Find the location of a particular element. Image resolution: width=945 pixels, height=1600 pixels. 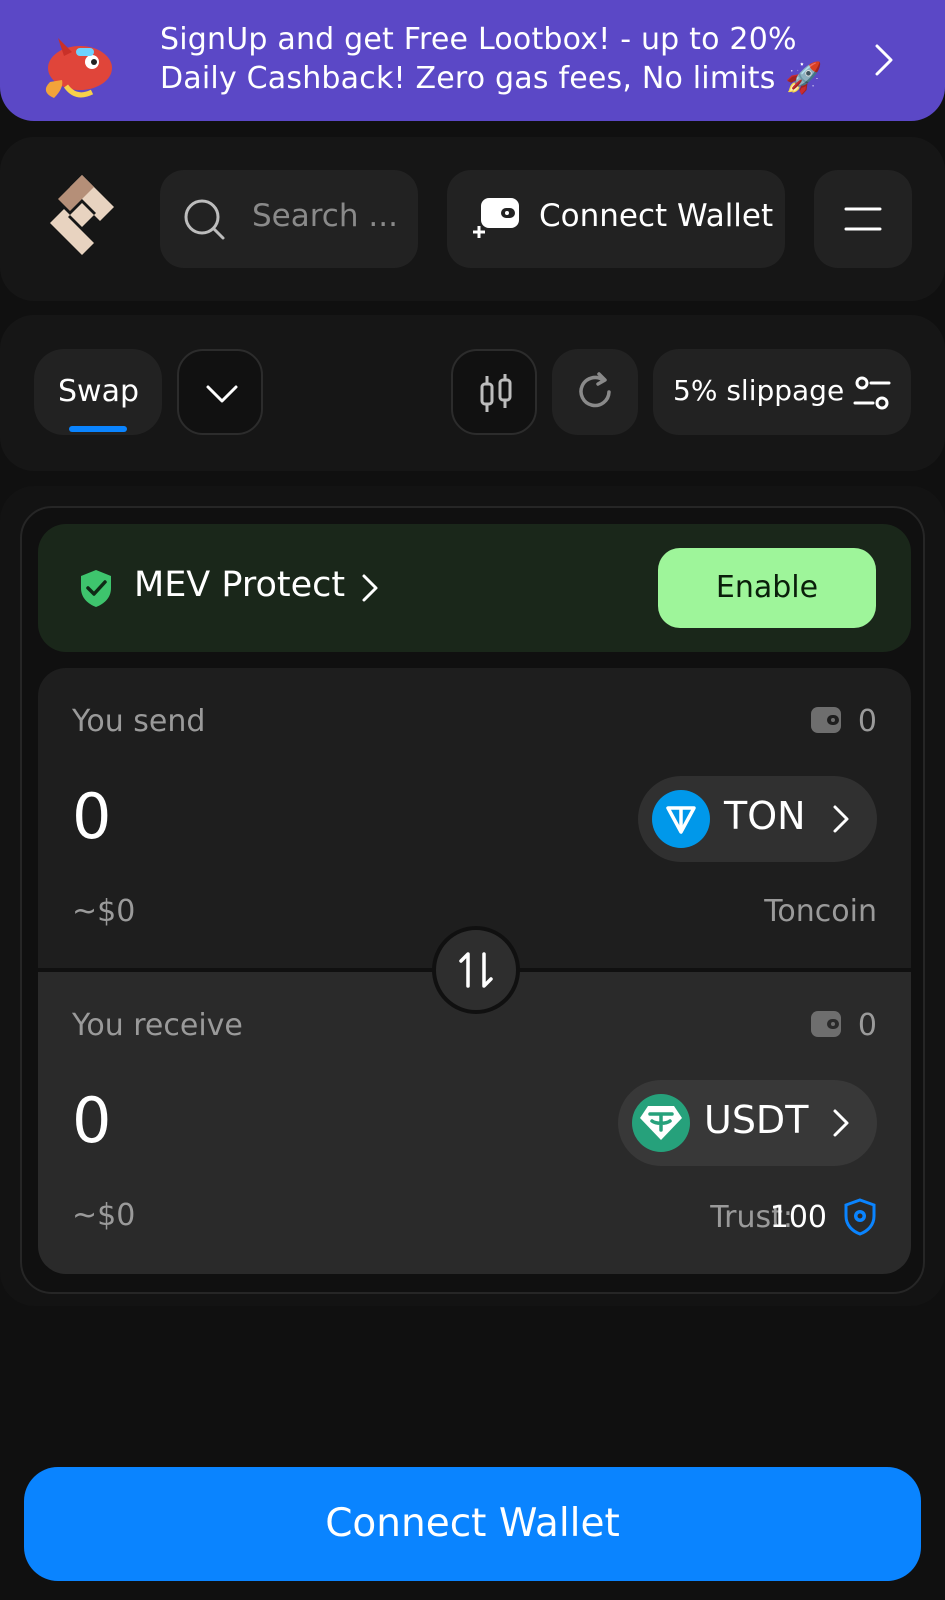

receive-balance: 0 is located at coordinates (837, 1026).